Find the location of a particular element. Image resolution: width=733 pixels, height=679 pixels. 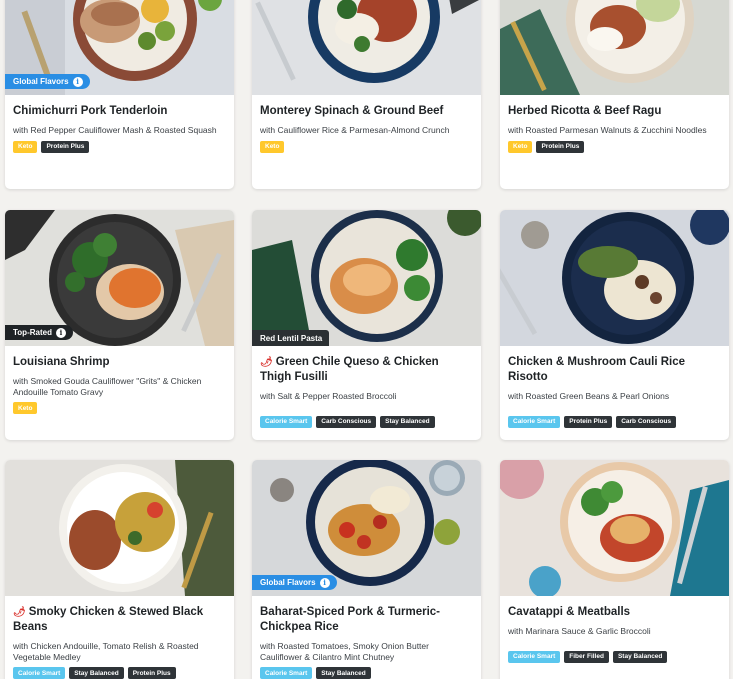

recipe-title: Chimichurri Pork Tenderloin is located at coordinates (119, 111).